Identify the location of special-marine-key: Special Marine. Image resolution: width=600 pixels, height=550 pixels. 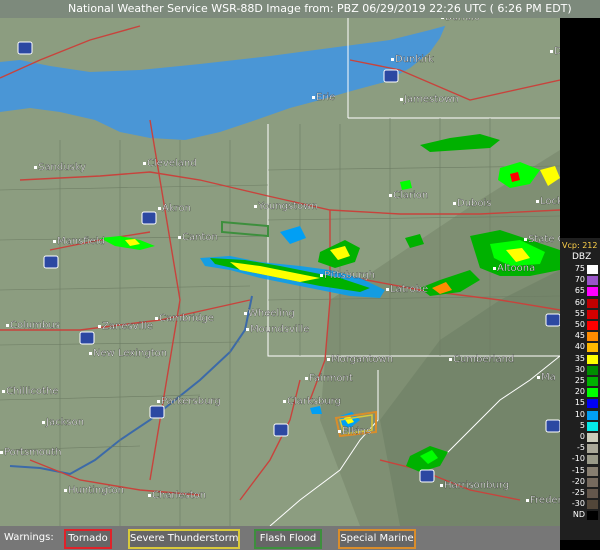
(377, 539).